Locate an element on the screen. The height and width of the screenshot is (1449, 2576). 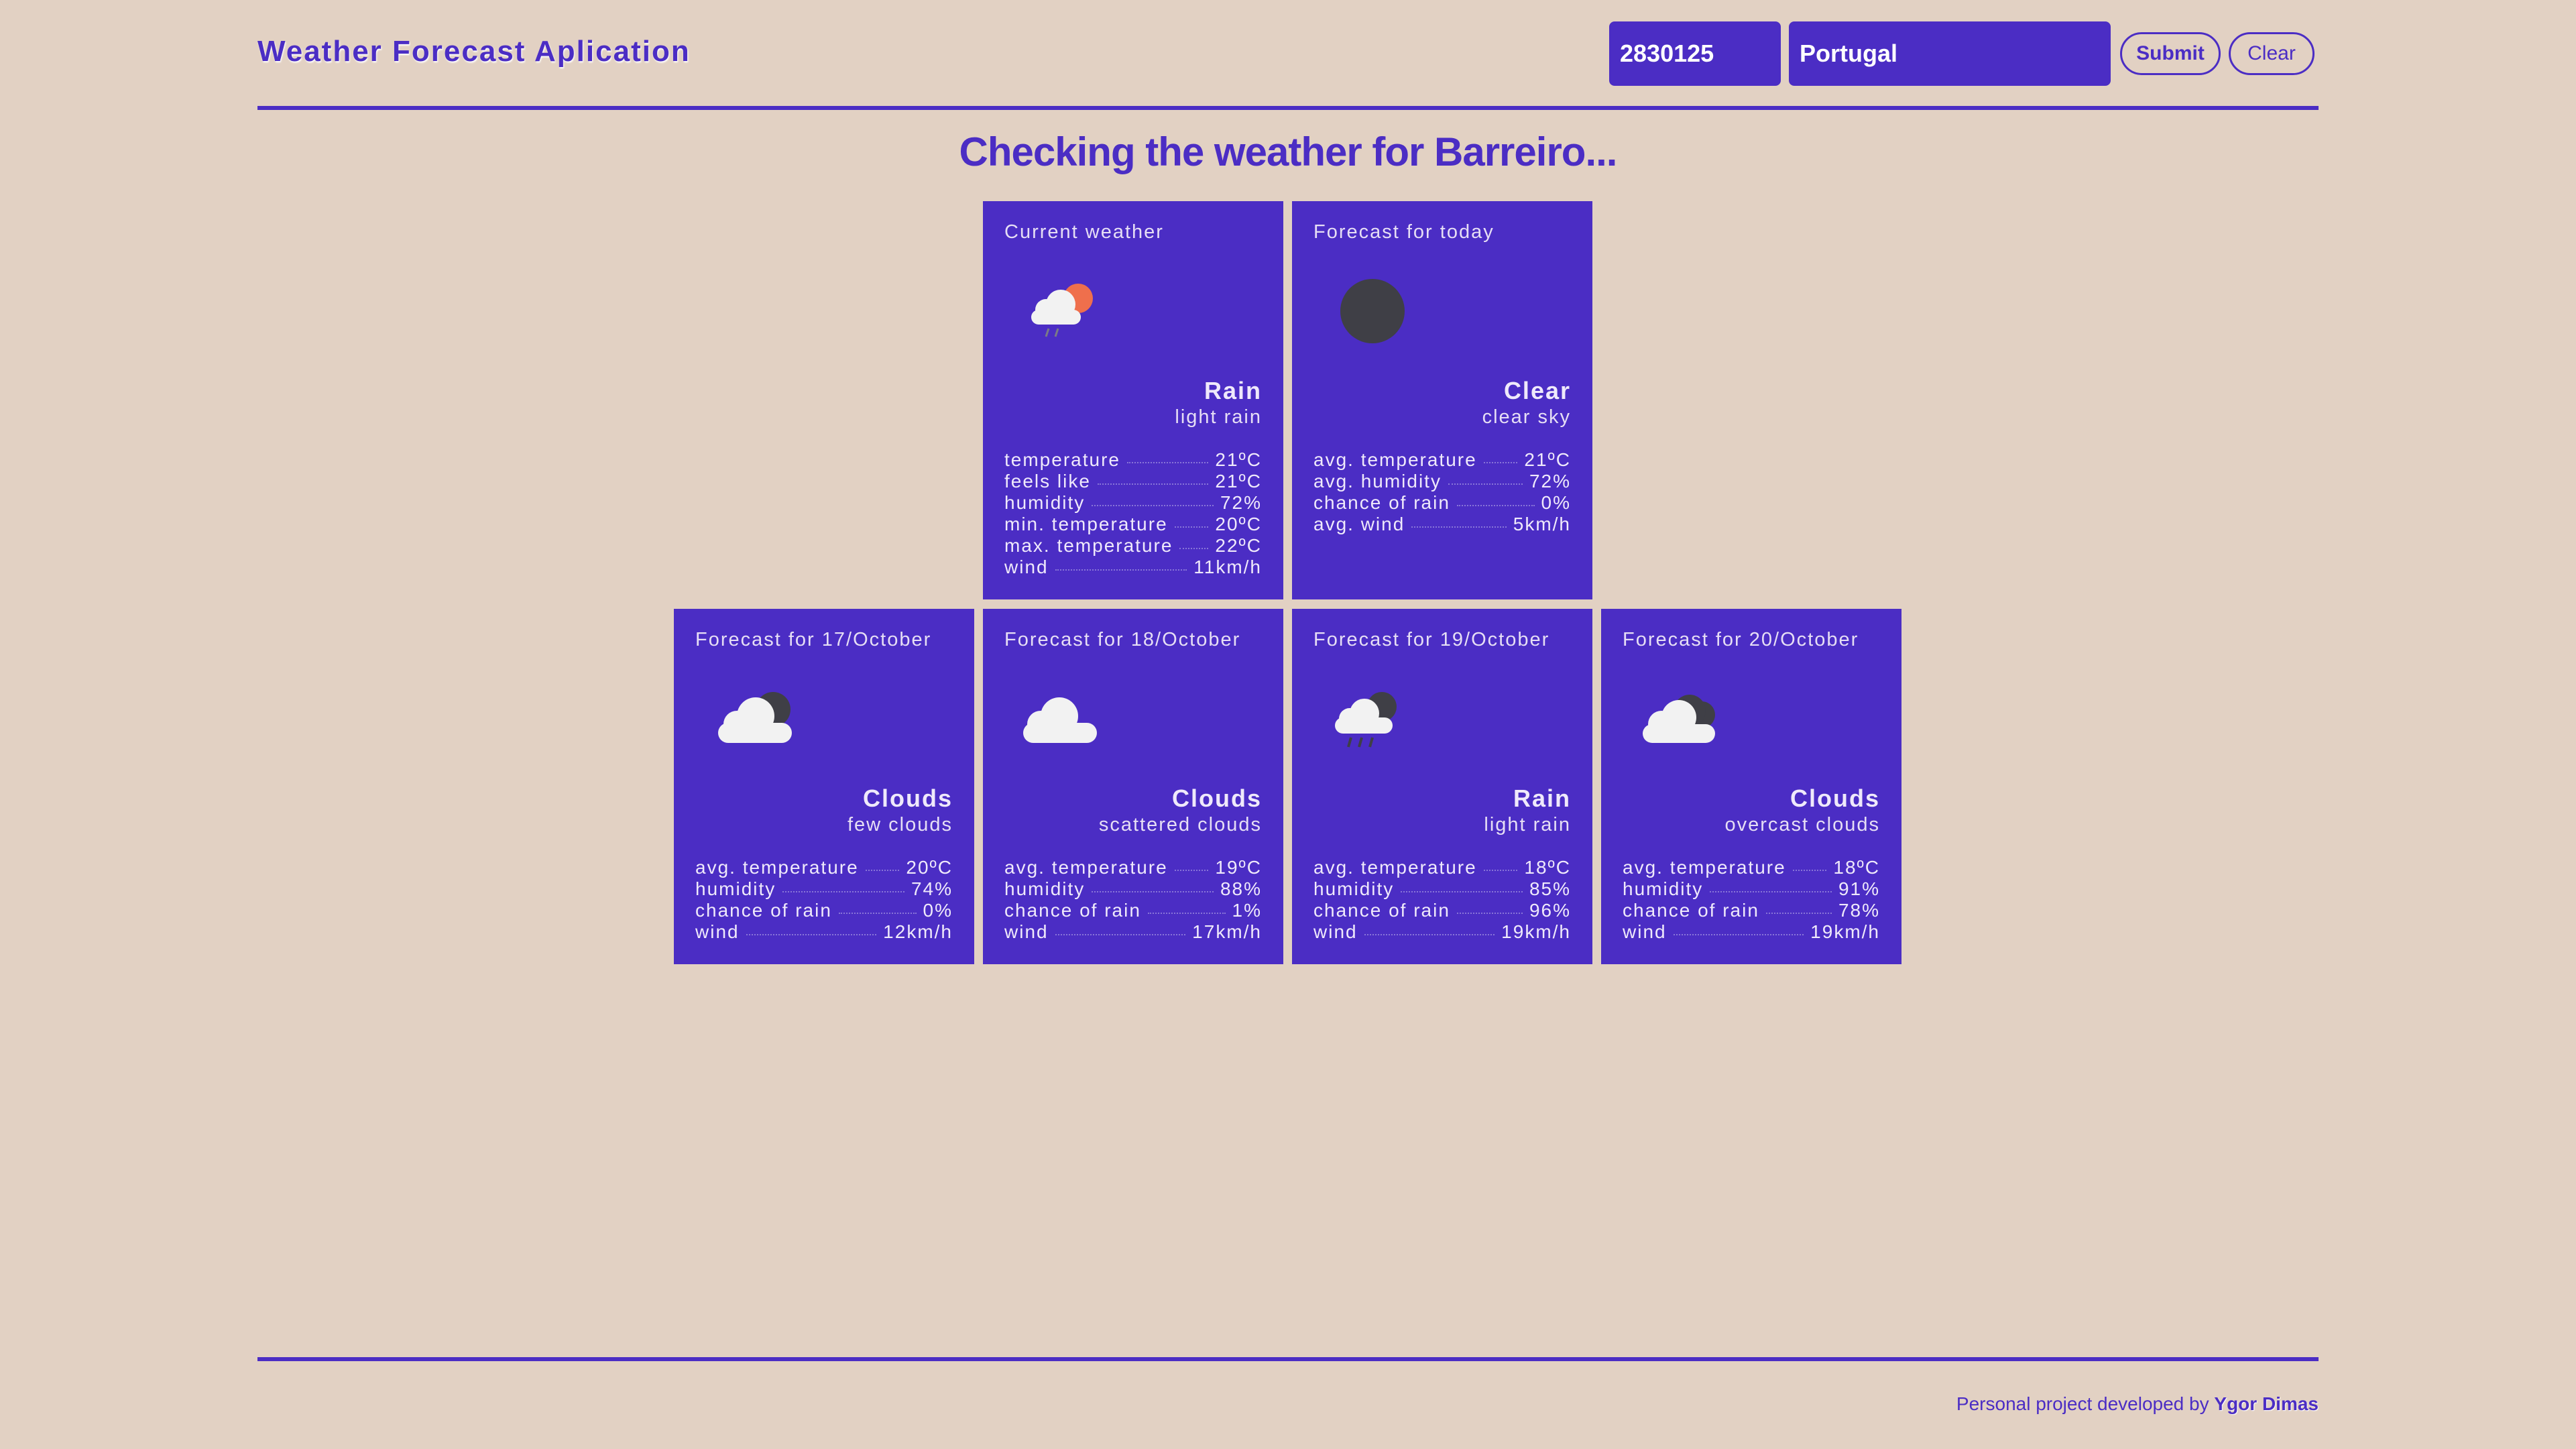
overcast-clouds-icon is located at coordinates (1679, 719).